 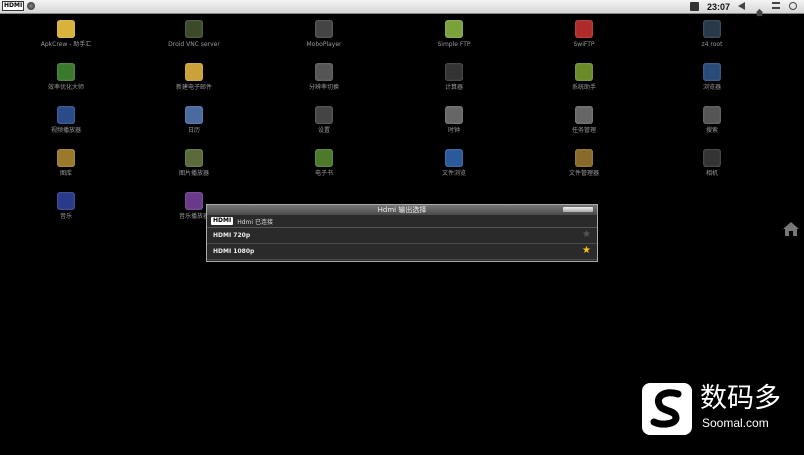 What do you see at coordinates (222, 221) in the screenshot?
I see `hdmi-logo: HDMI` at bounding box center [222, 221].